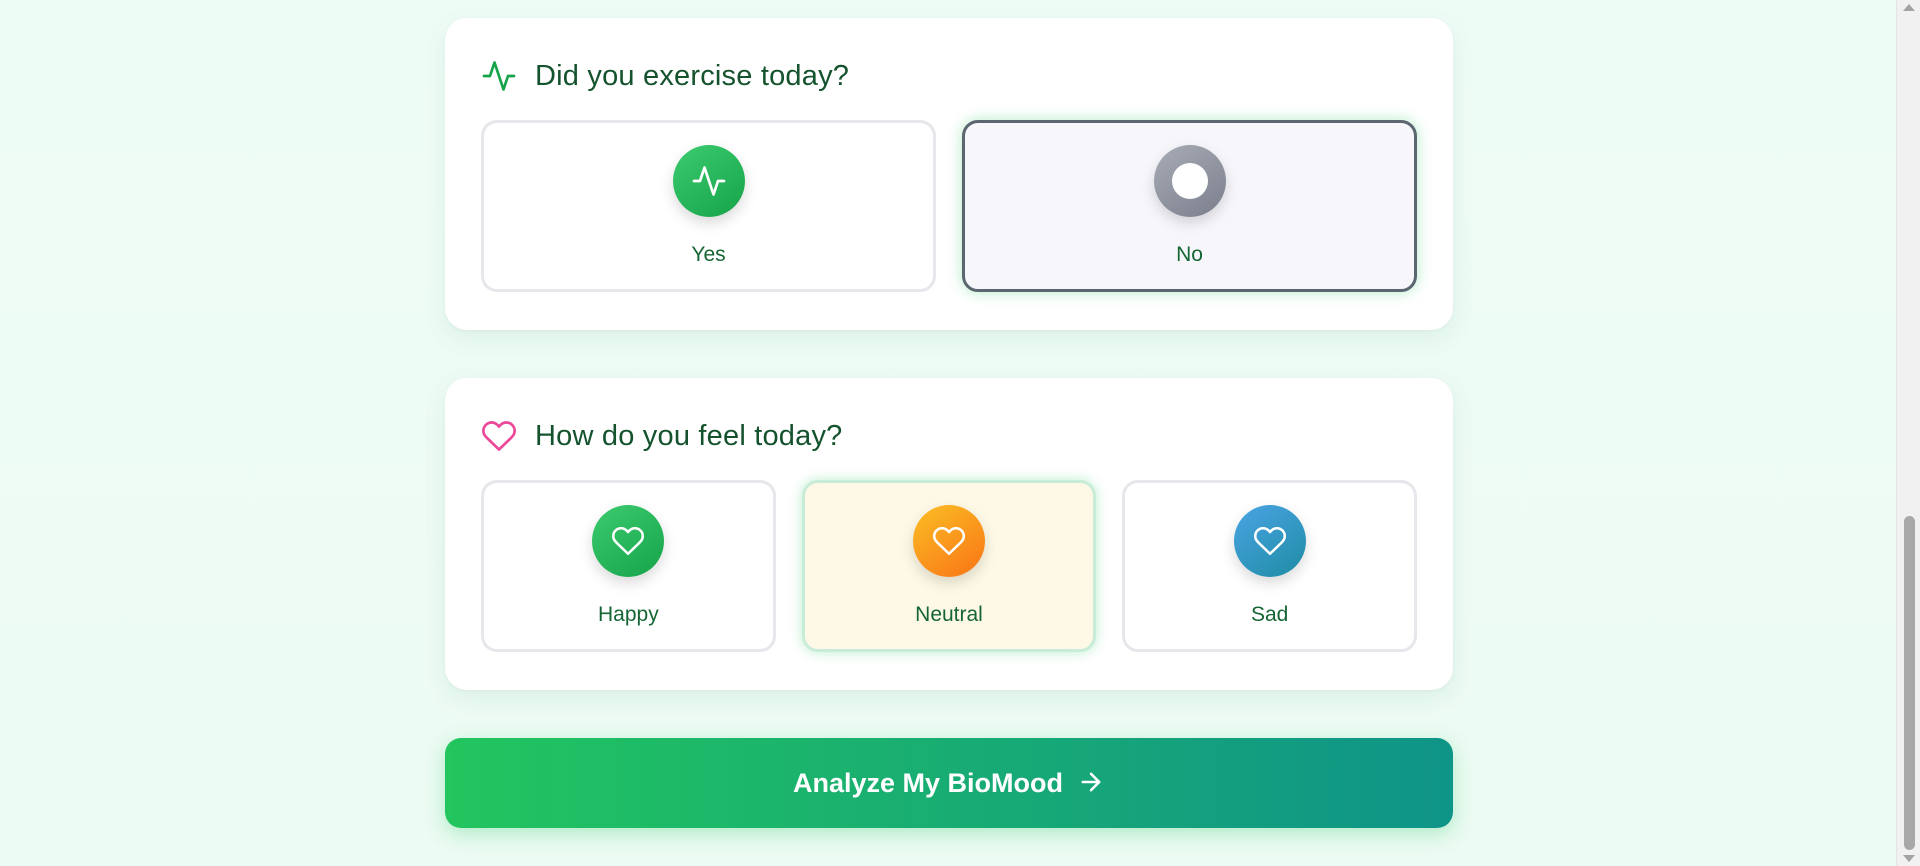 Image resolution: width=1920 pixels, height=866 pixels. What do you see at coordinates (949, 206) in the screenshot?
I see `exercise-options: Yes No` at bounding box center [949, 206].